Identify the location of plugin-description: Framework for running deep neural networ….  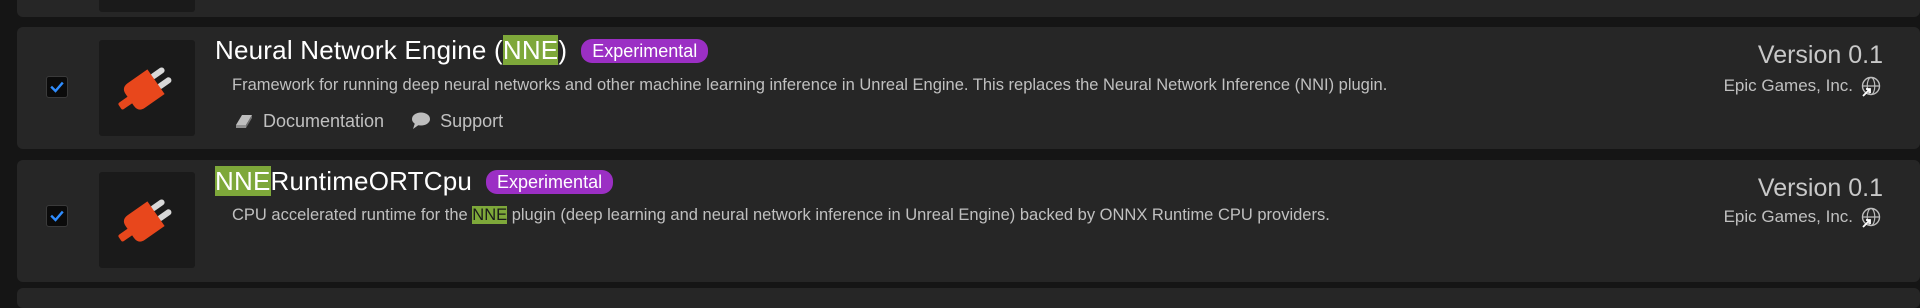
(810, 85).